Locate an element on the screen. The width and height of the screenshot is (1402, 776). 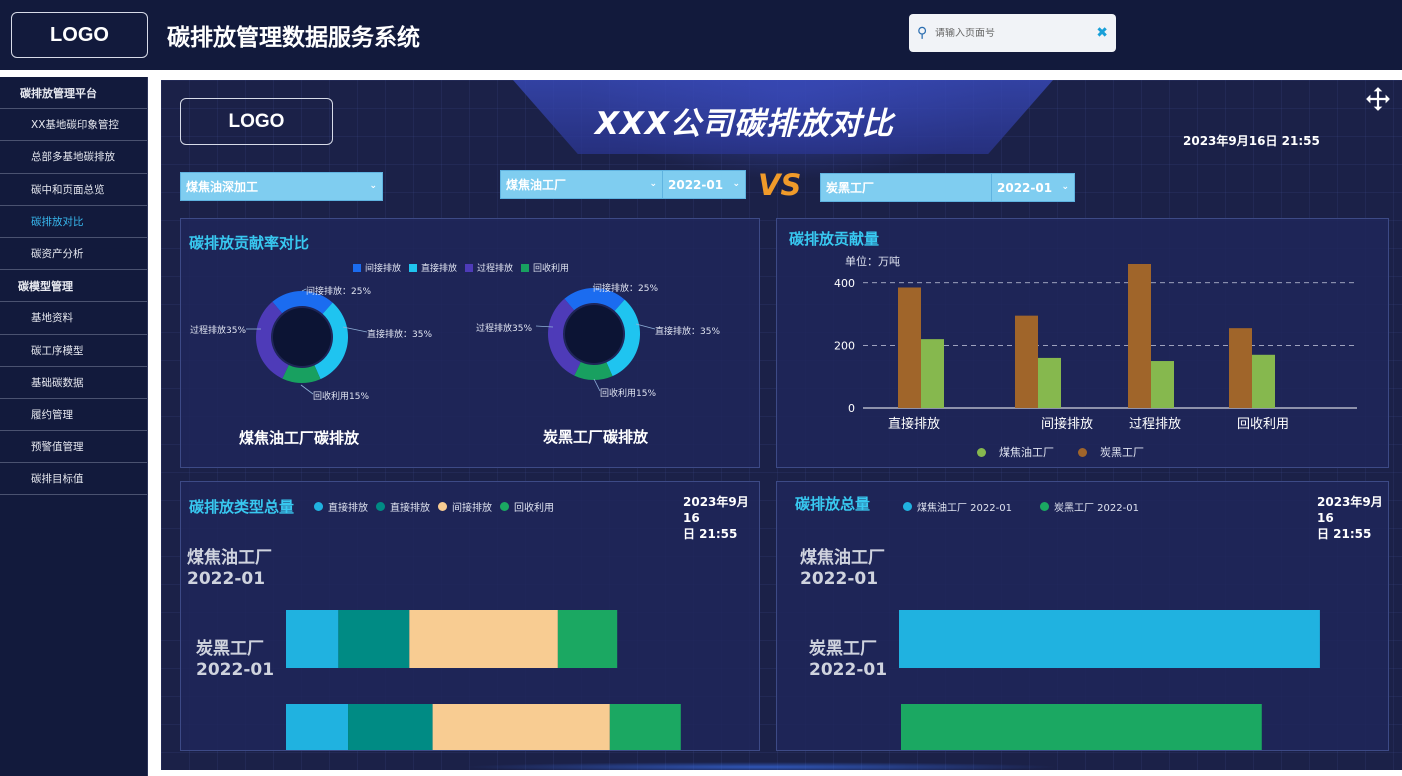
sidebar-item-hq-emission: 总部多基地碳排放 is located at coordinates (73, 157).